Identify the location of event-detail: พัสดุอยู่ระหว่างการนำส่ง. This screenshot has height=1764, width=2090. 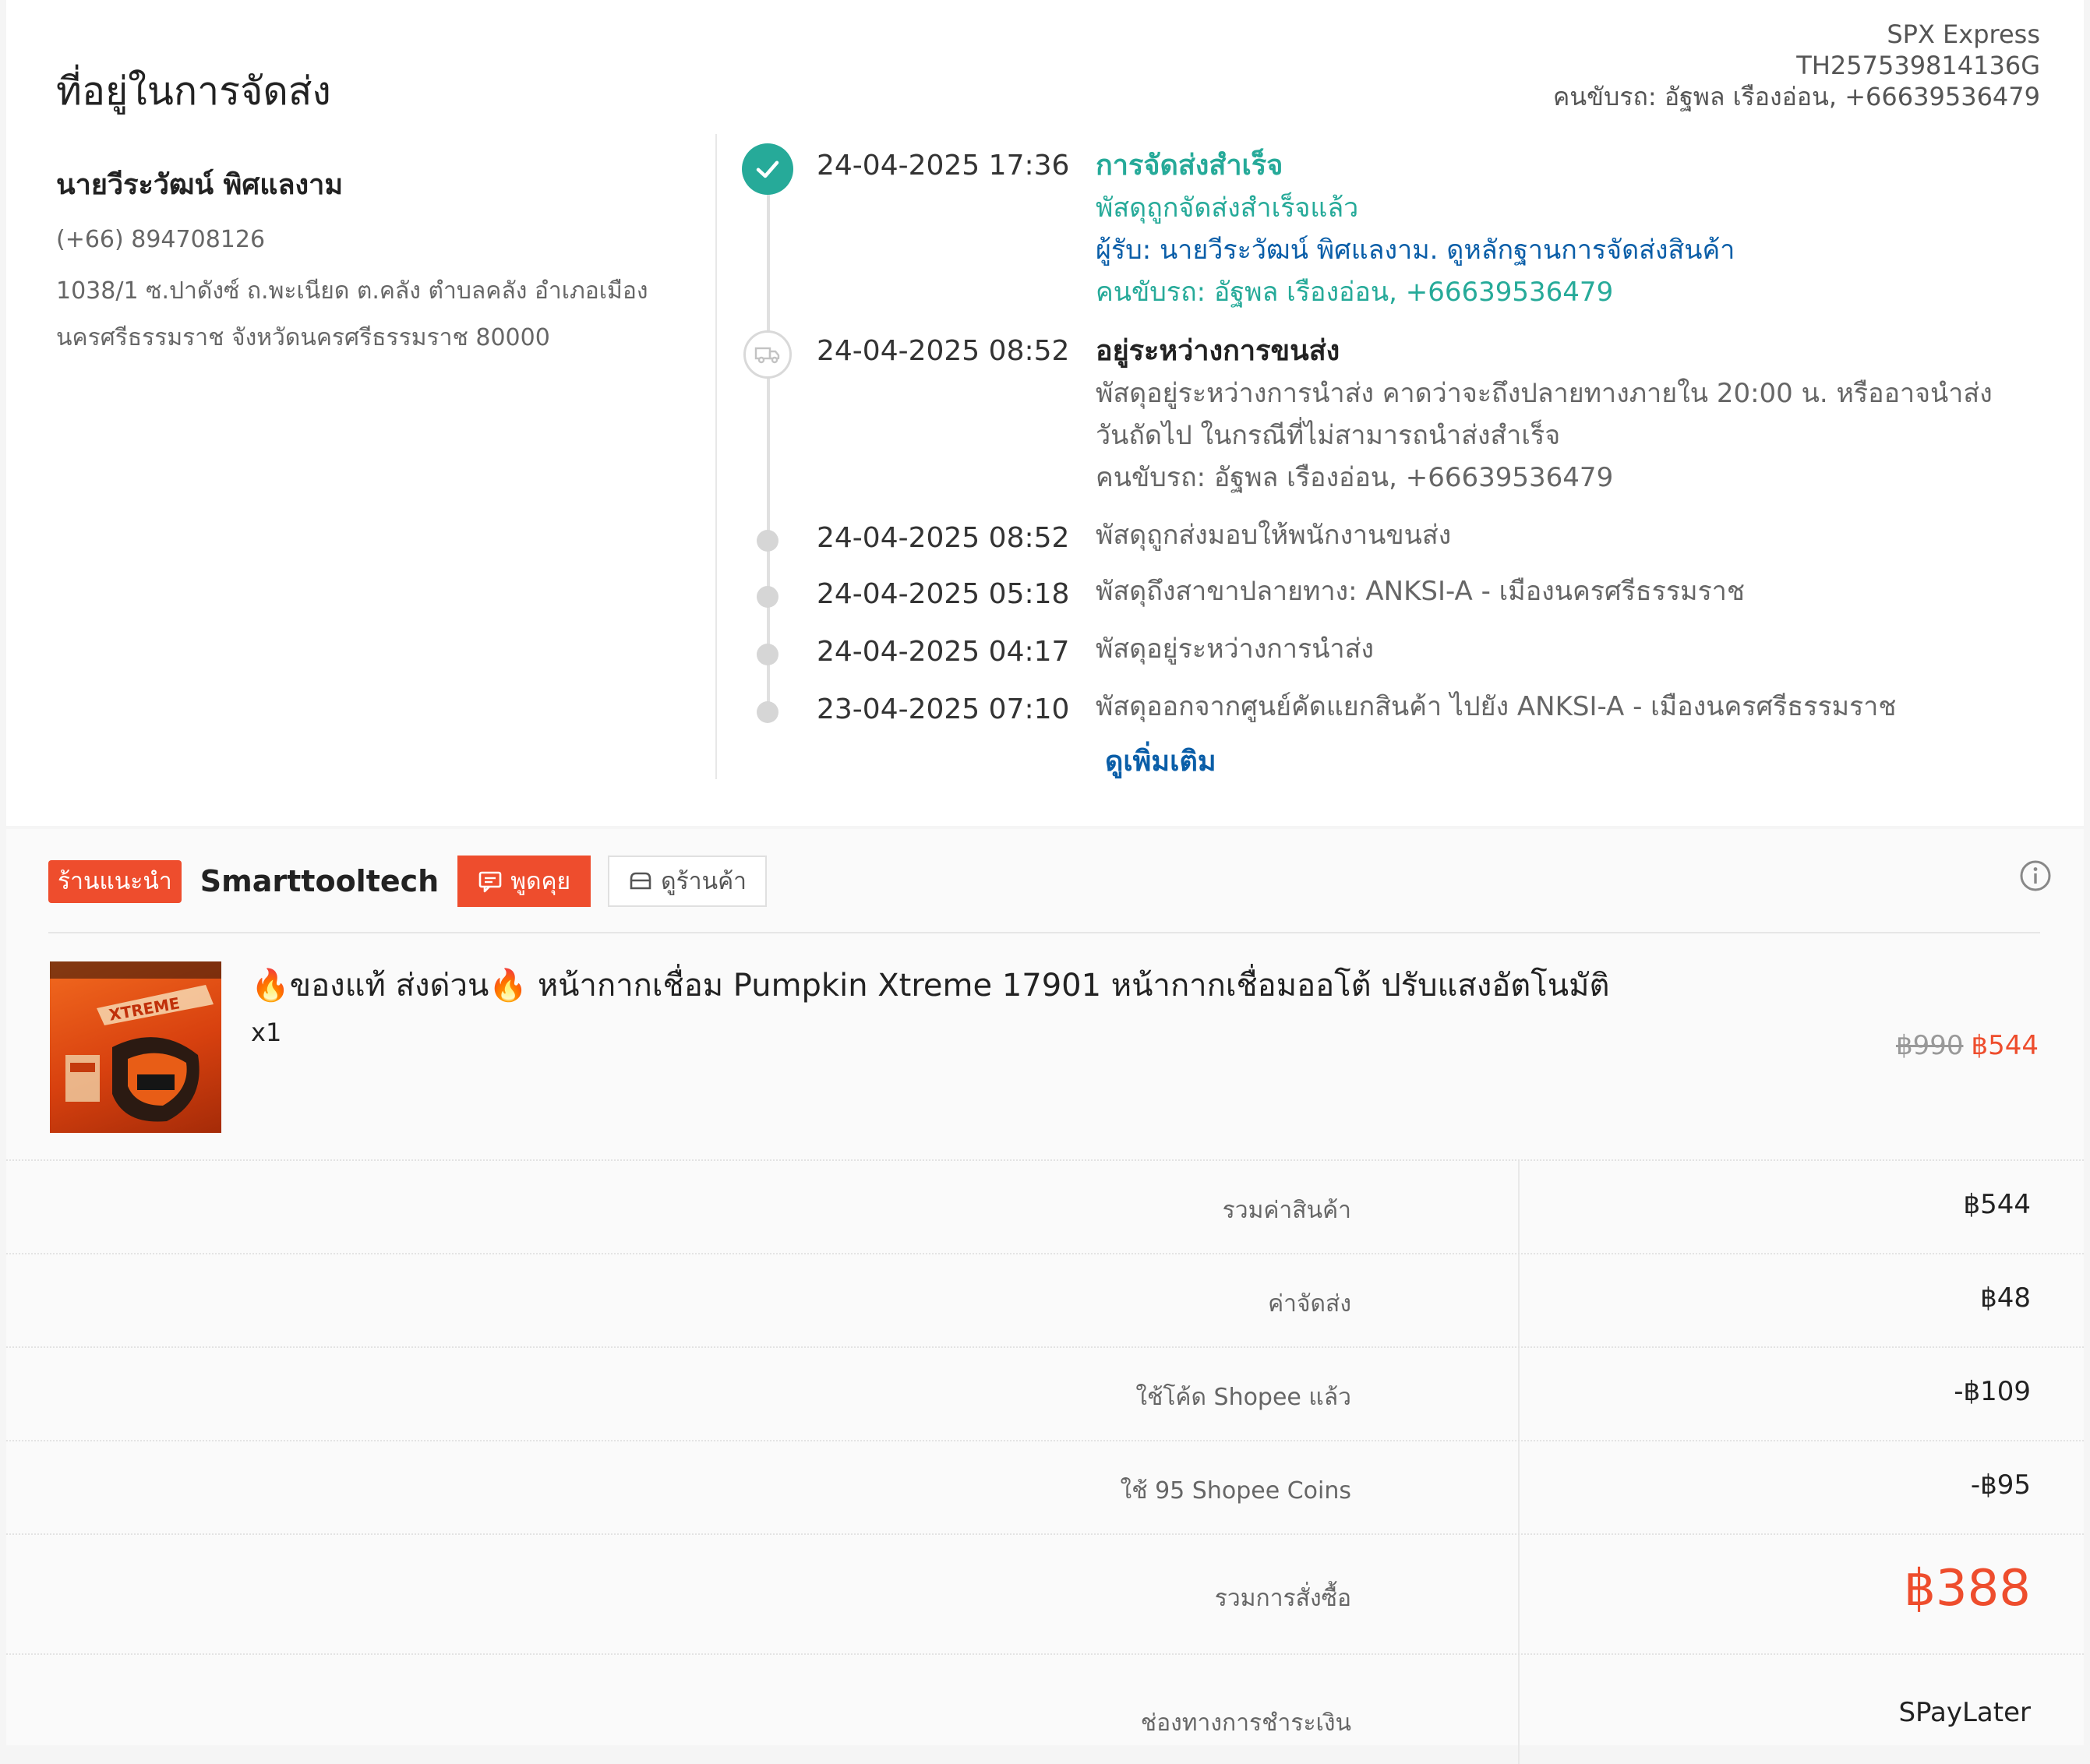
(1235, 649).